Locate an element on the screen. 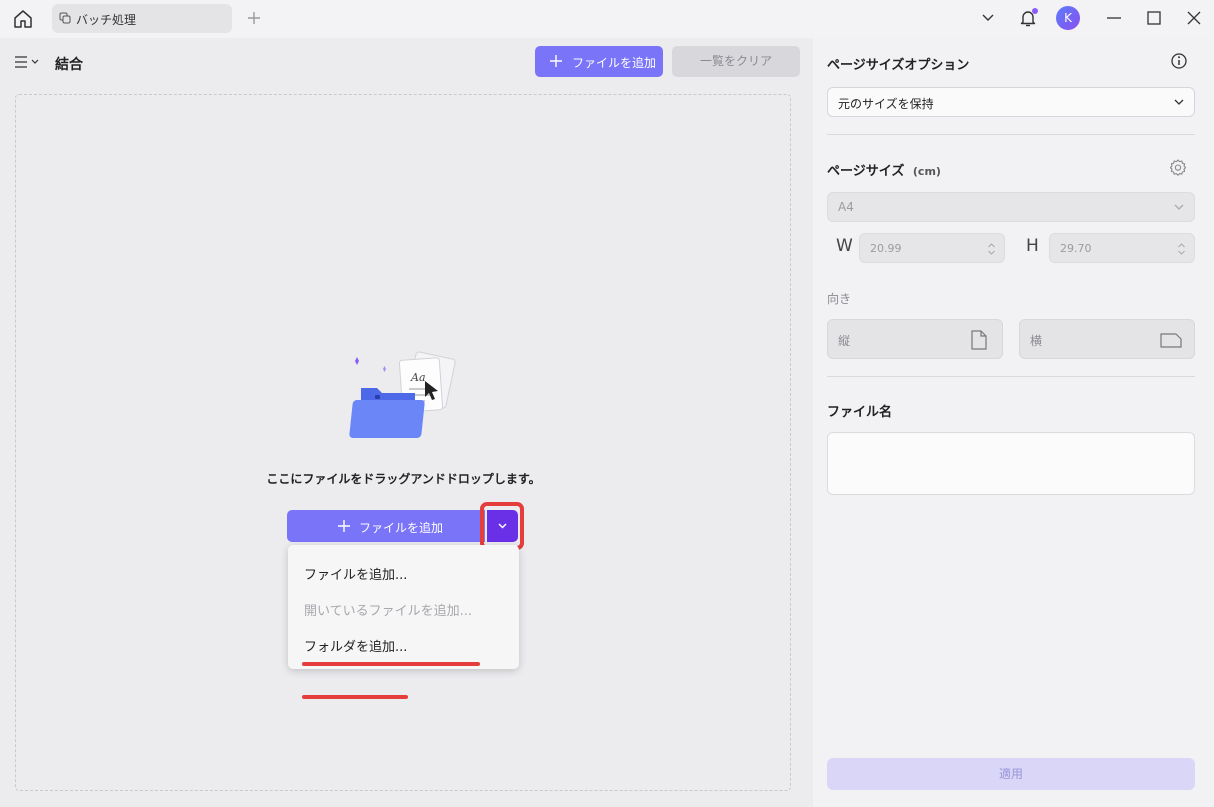 This screenshot has width=1214, height=807. folder-illustration: Aa is located at coordinates (402, 393).